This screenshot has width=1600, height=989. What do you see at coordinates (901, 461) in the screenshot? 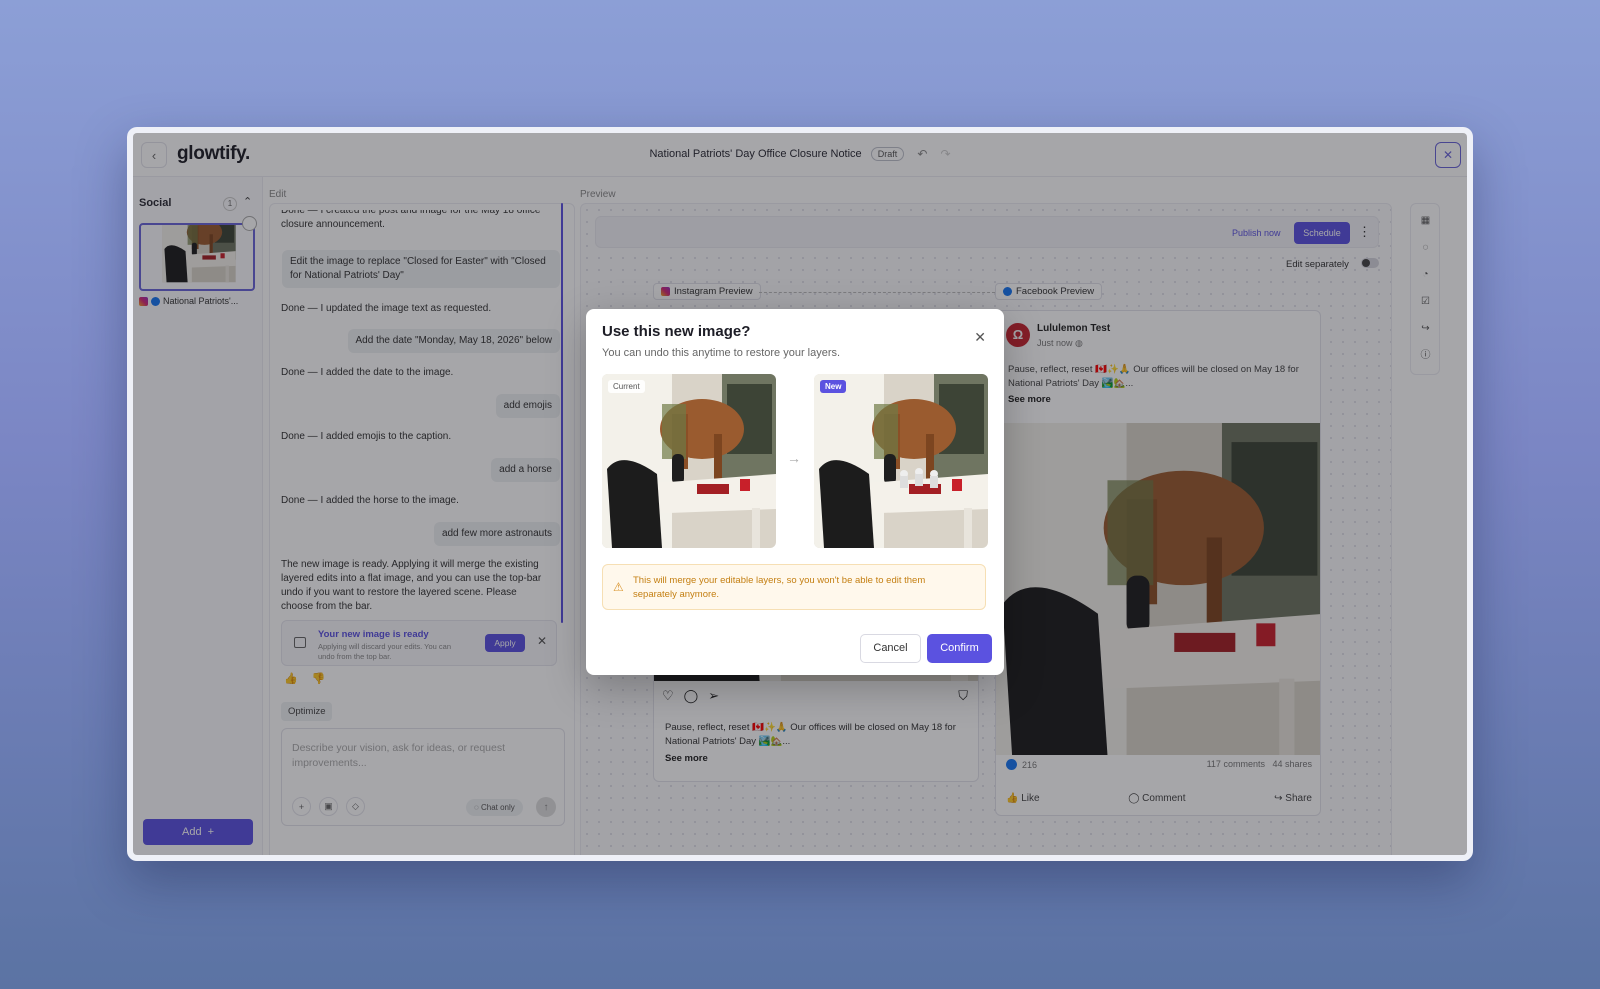
I see `new-image: New` at bounding box center [901, 461].